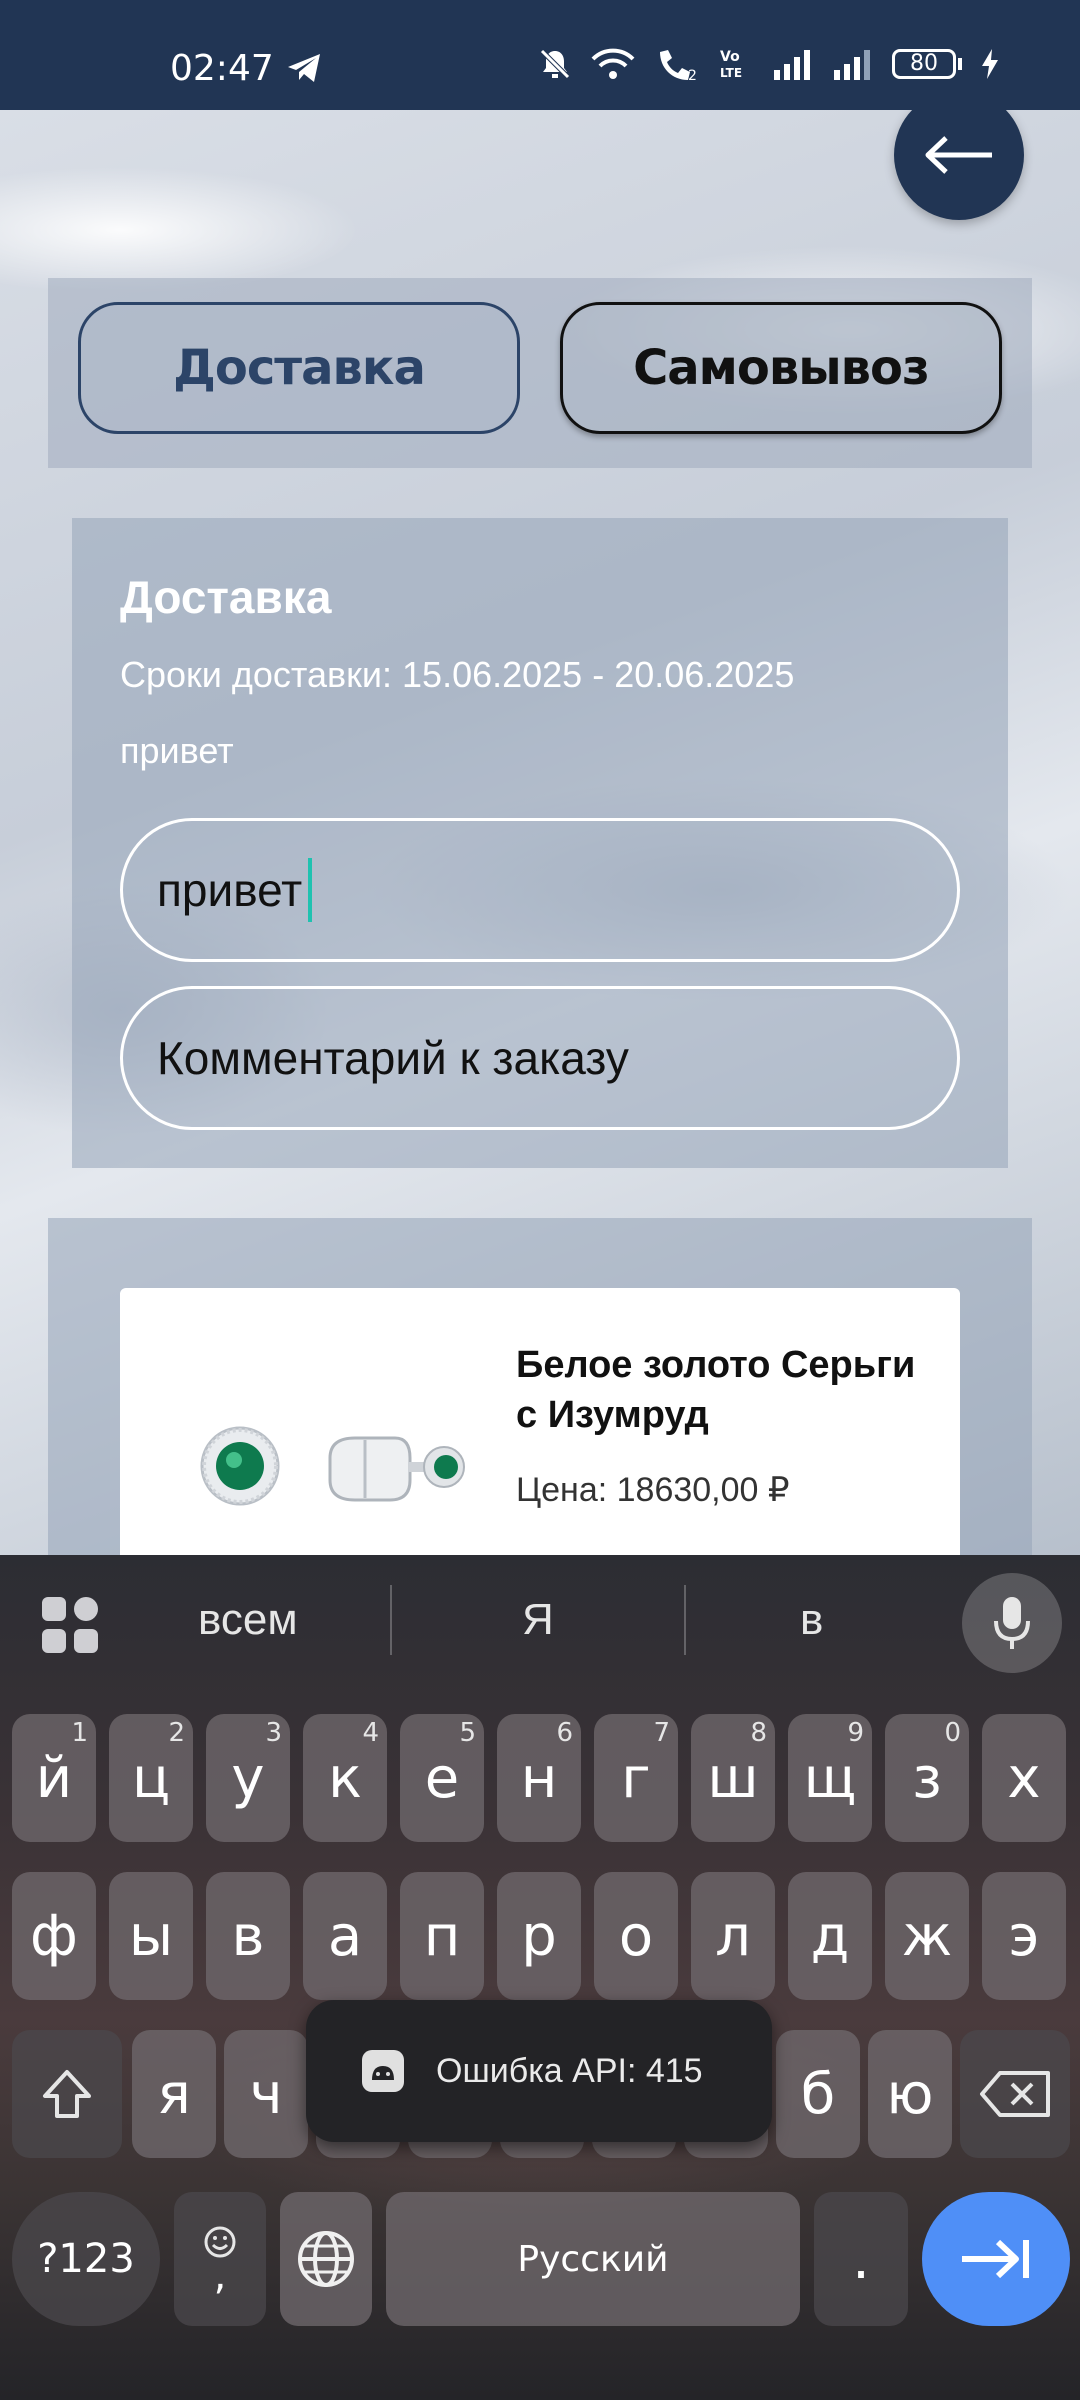 The image size is (1080, 2400). I want to click on key-л: л, so click(733, 1936).